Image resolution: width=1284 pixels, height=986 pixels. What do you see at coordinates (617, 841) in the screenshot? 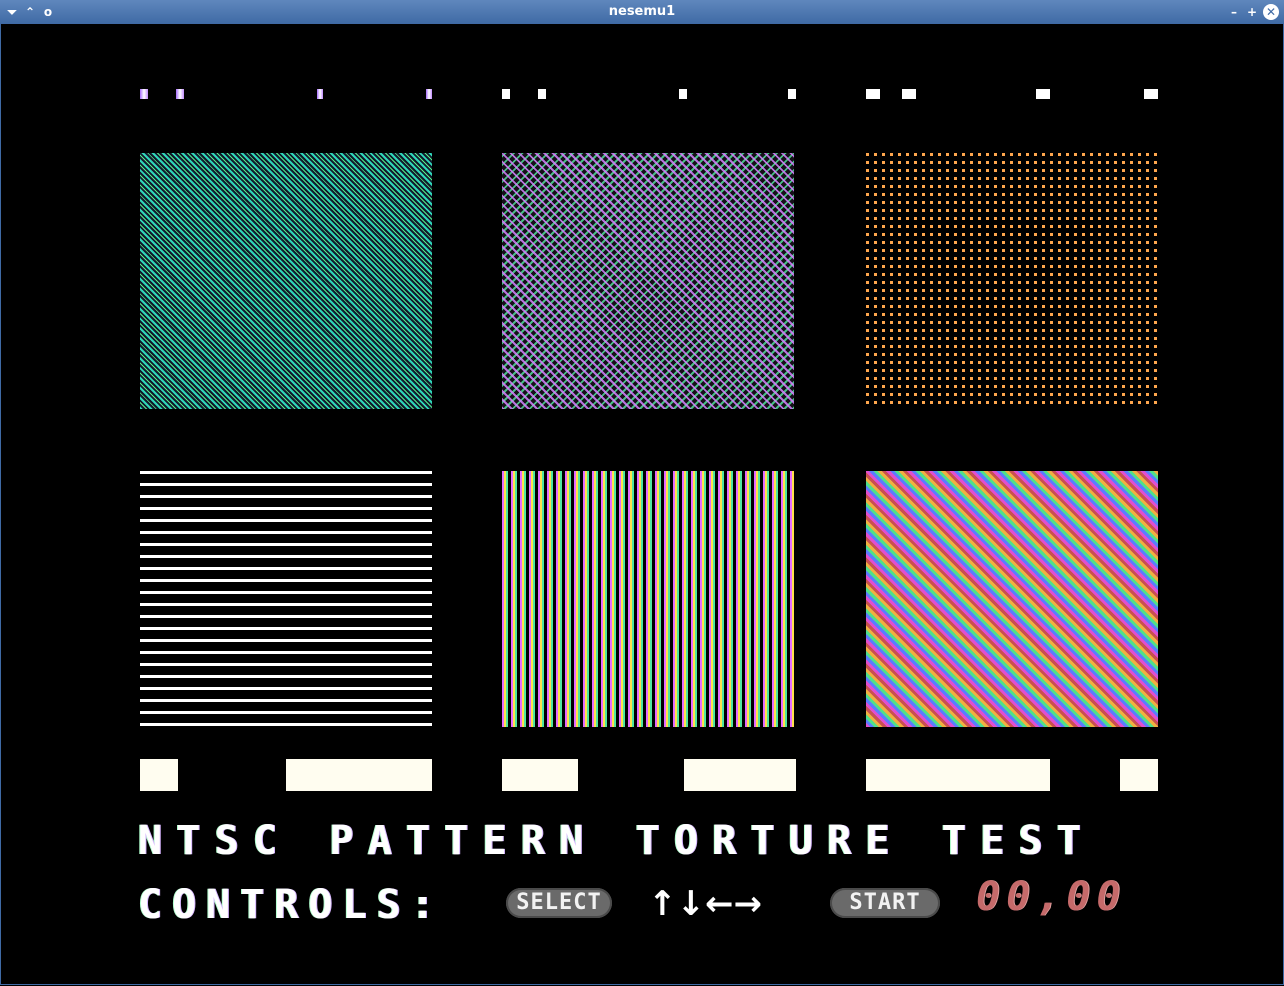
I see `screen-heading: NTSC PATTERN TORTURE TEST` at bounding box center [617, 841].